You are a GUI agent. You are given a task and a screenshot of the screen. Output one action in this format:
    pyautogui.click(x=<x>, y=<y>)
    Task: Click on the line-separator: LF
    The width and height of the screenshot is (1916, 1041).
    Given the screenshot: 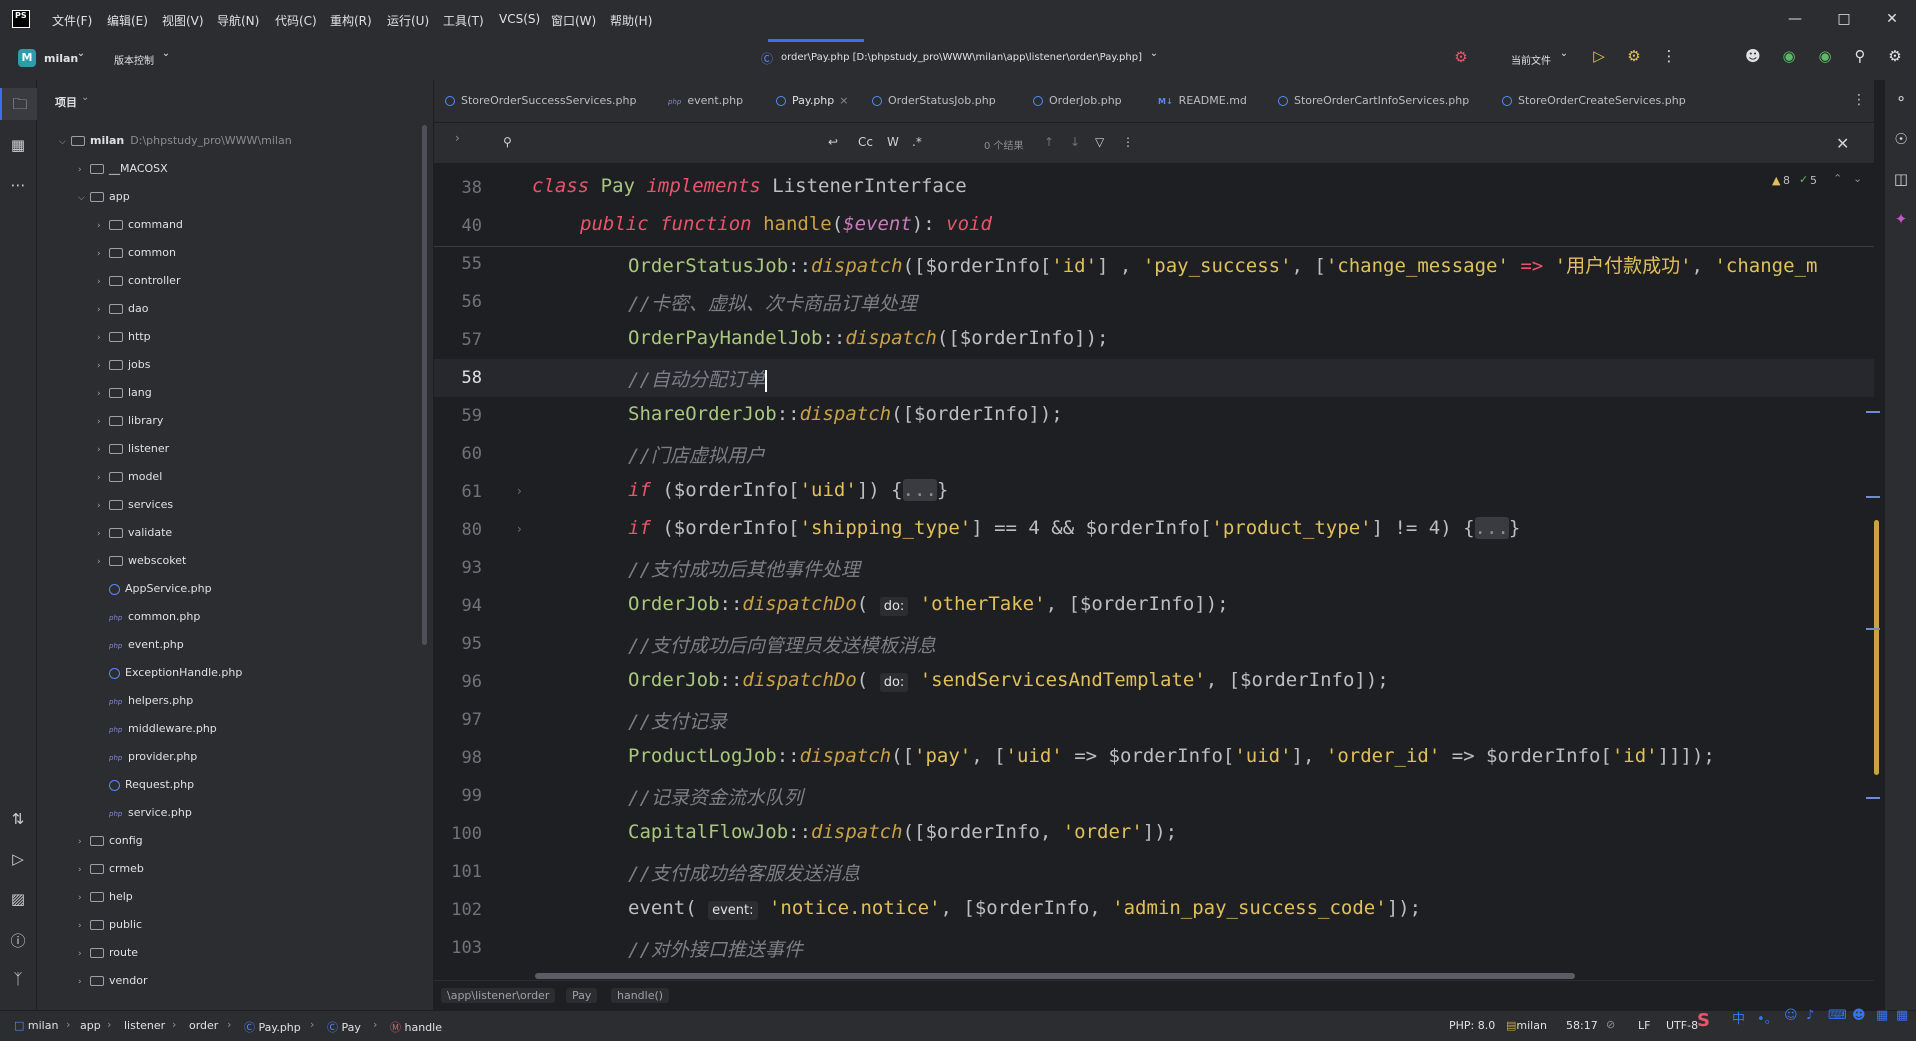 What is the action you would take?
    pyautogui.click(x=1644, y=1025)
    